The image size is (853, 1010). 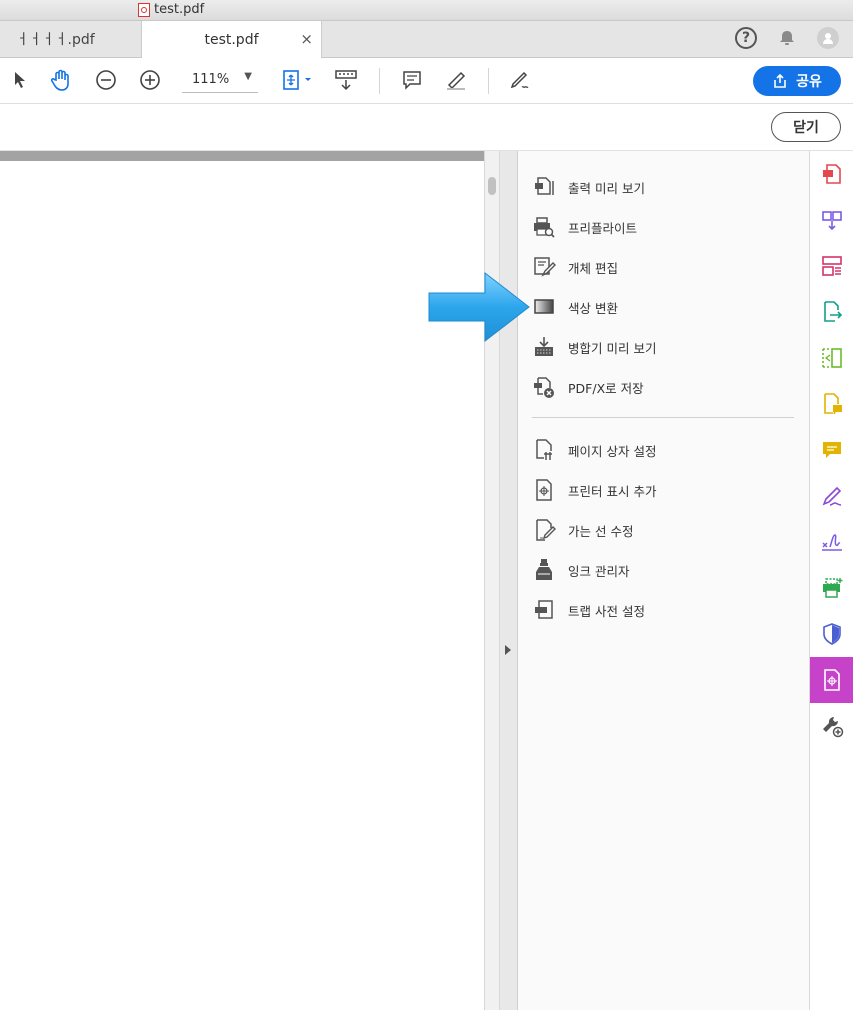 What do you see at coordinates (606, 611) in the screenshot?
I see `tool-label: 트랩 사전 설정` at bounding box center [606, 611].